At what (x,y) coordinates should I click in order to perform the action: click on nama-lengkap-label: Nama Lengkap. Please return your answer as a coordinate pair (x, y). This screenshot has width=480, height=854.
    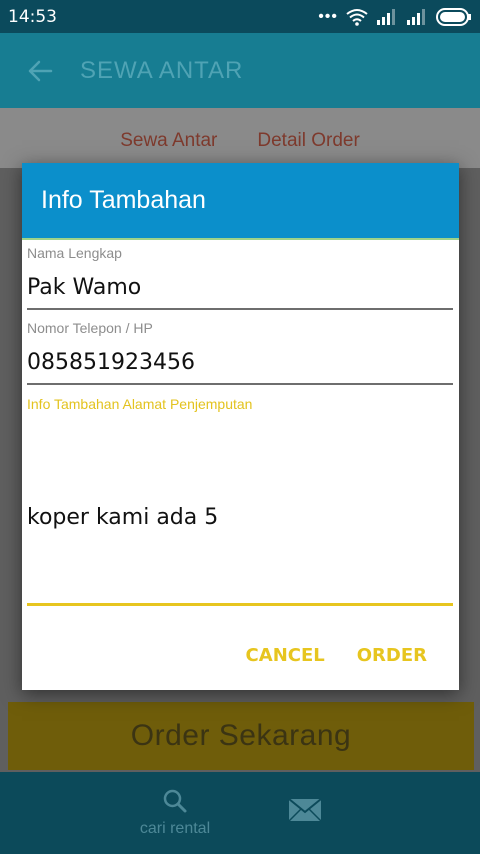
    Looking at the image, I should click on (74, 253).